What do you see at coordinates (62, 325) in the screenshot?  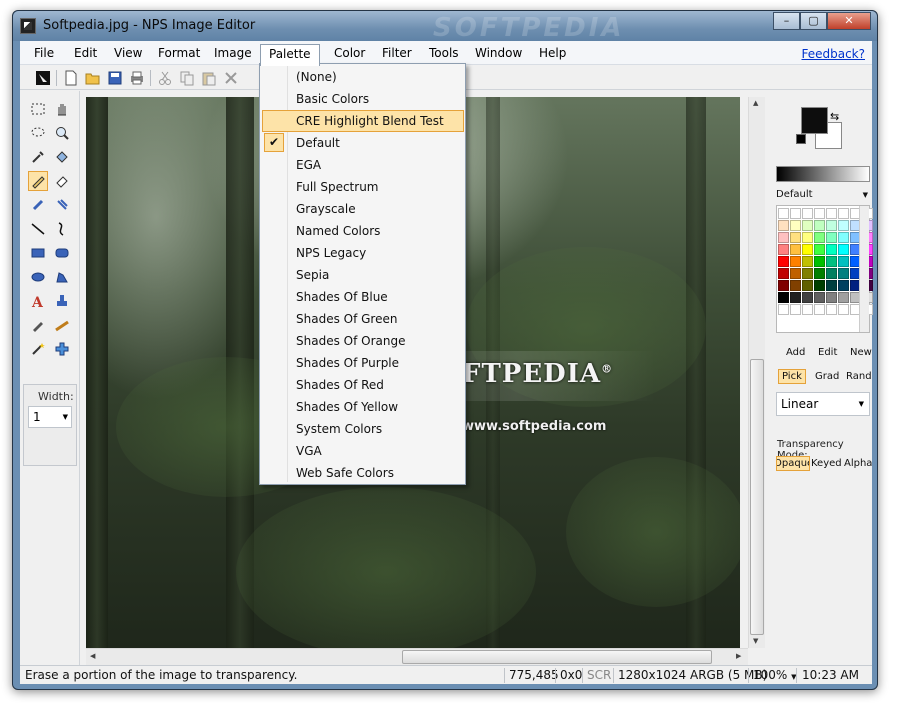 I see `smudge-icon` at bounding box center [62, 325].